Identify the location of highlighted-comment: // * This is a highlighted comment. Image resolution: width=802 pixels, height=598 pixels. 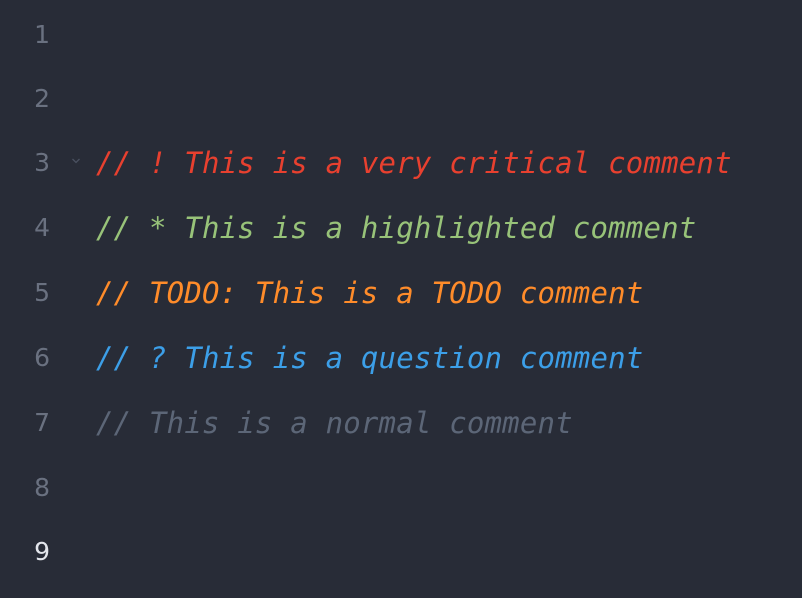
(396, 228).